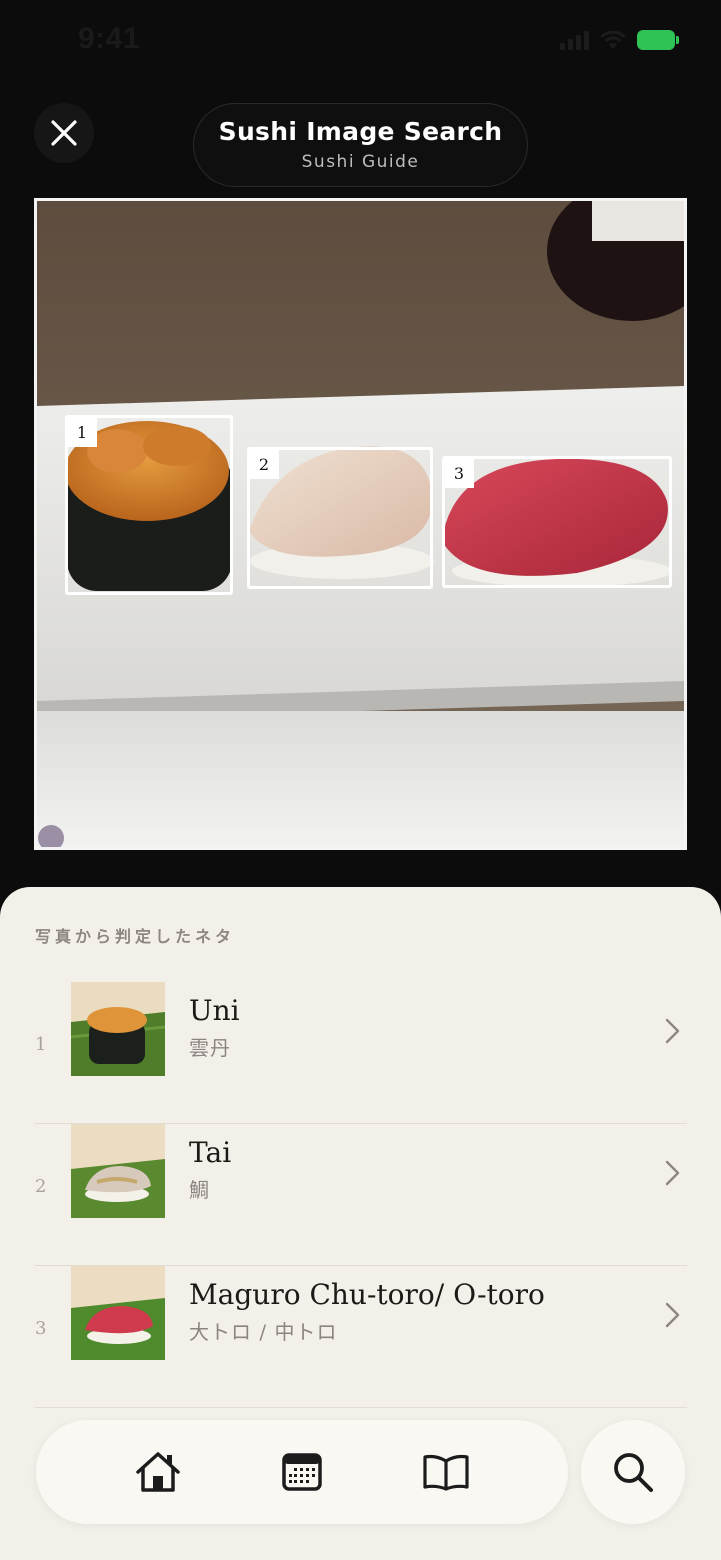  I want to click on result-japanese-name: 大トロ / 中トロ, so click(263, 1332).